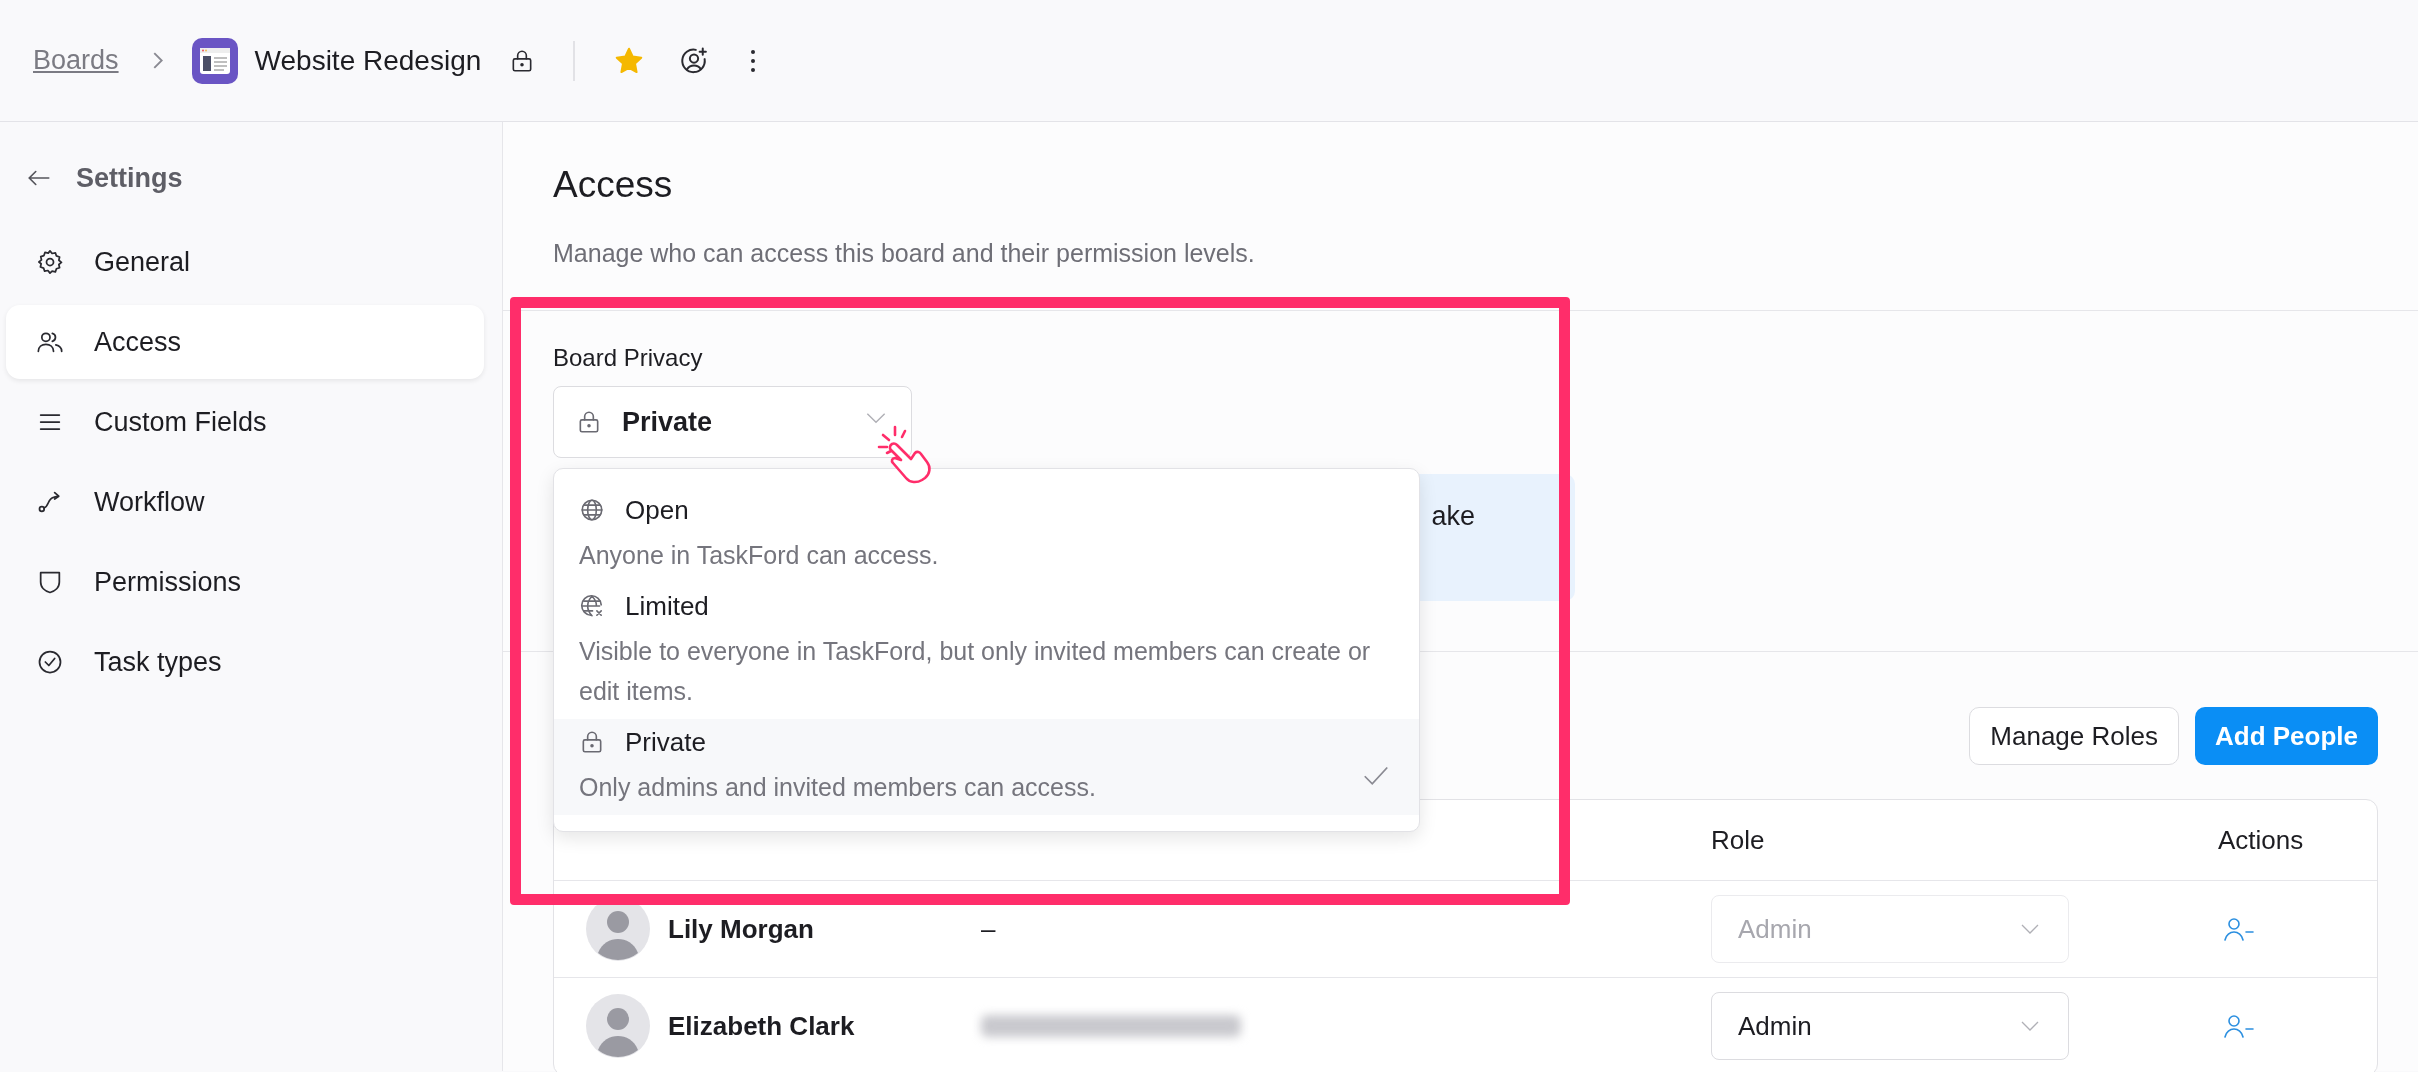 The image size is (2418, 1072). Describe the element at coordinates (2261, 840) in the screenshot. I see `column-header: Actions` at that location.